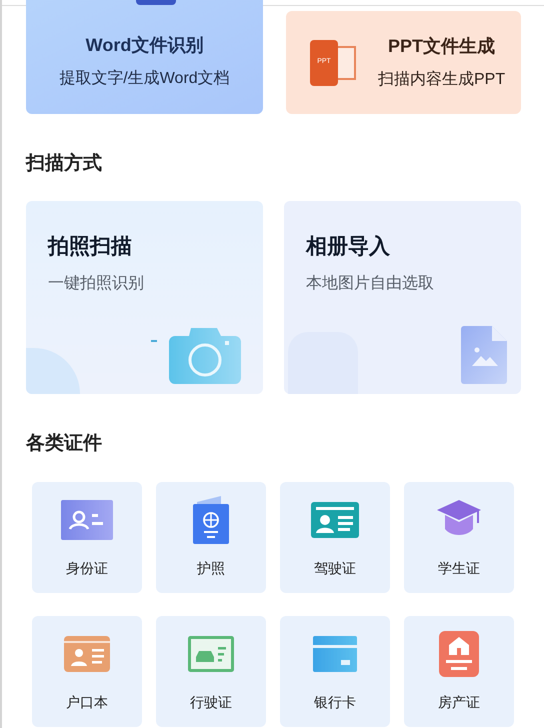  Describe the element at coordinates (335, 568) in the screenshot. I see `tile-label: 驾驶证` at that location.